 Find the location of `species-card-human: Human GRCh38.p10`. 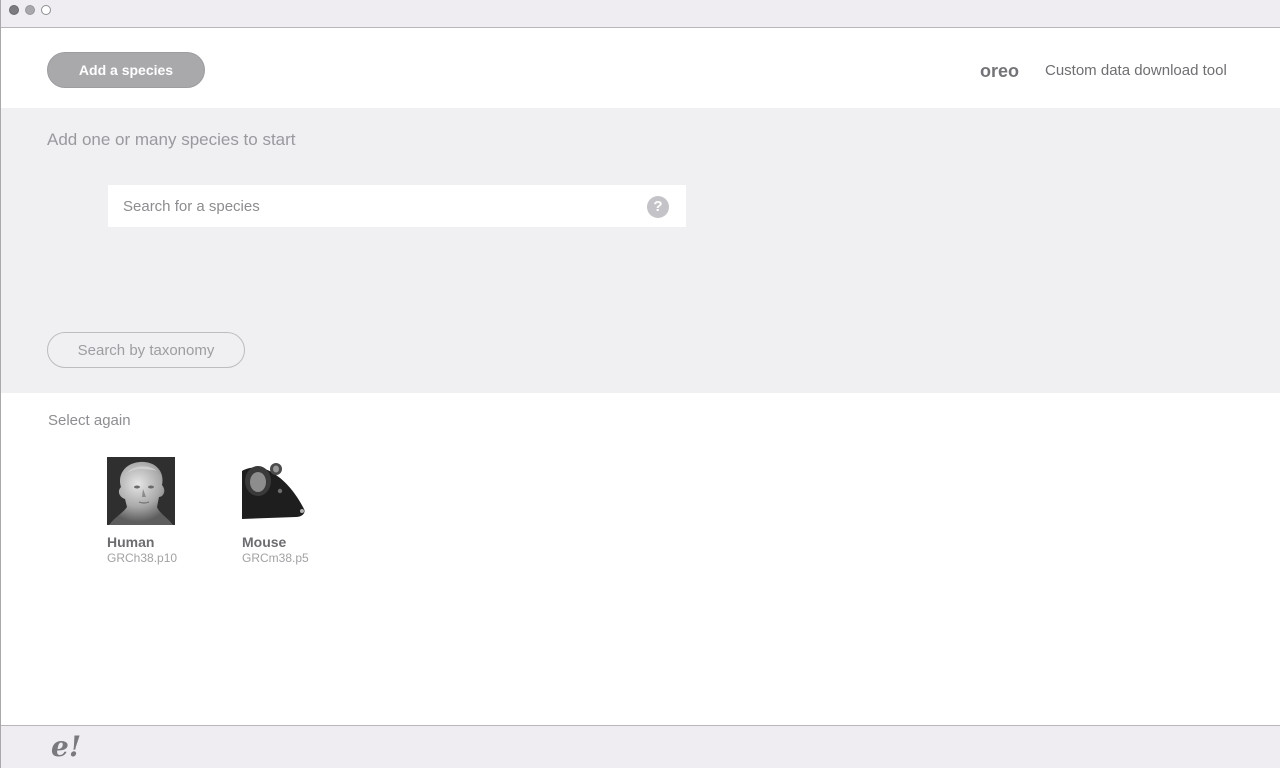

species-card-human: Human GRCh38.p10 is located at coordinates (152, 511).